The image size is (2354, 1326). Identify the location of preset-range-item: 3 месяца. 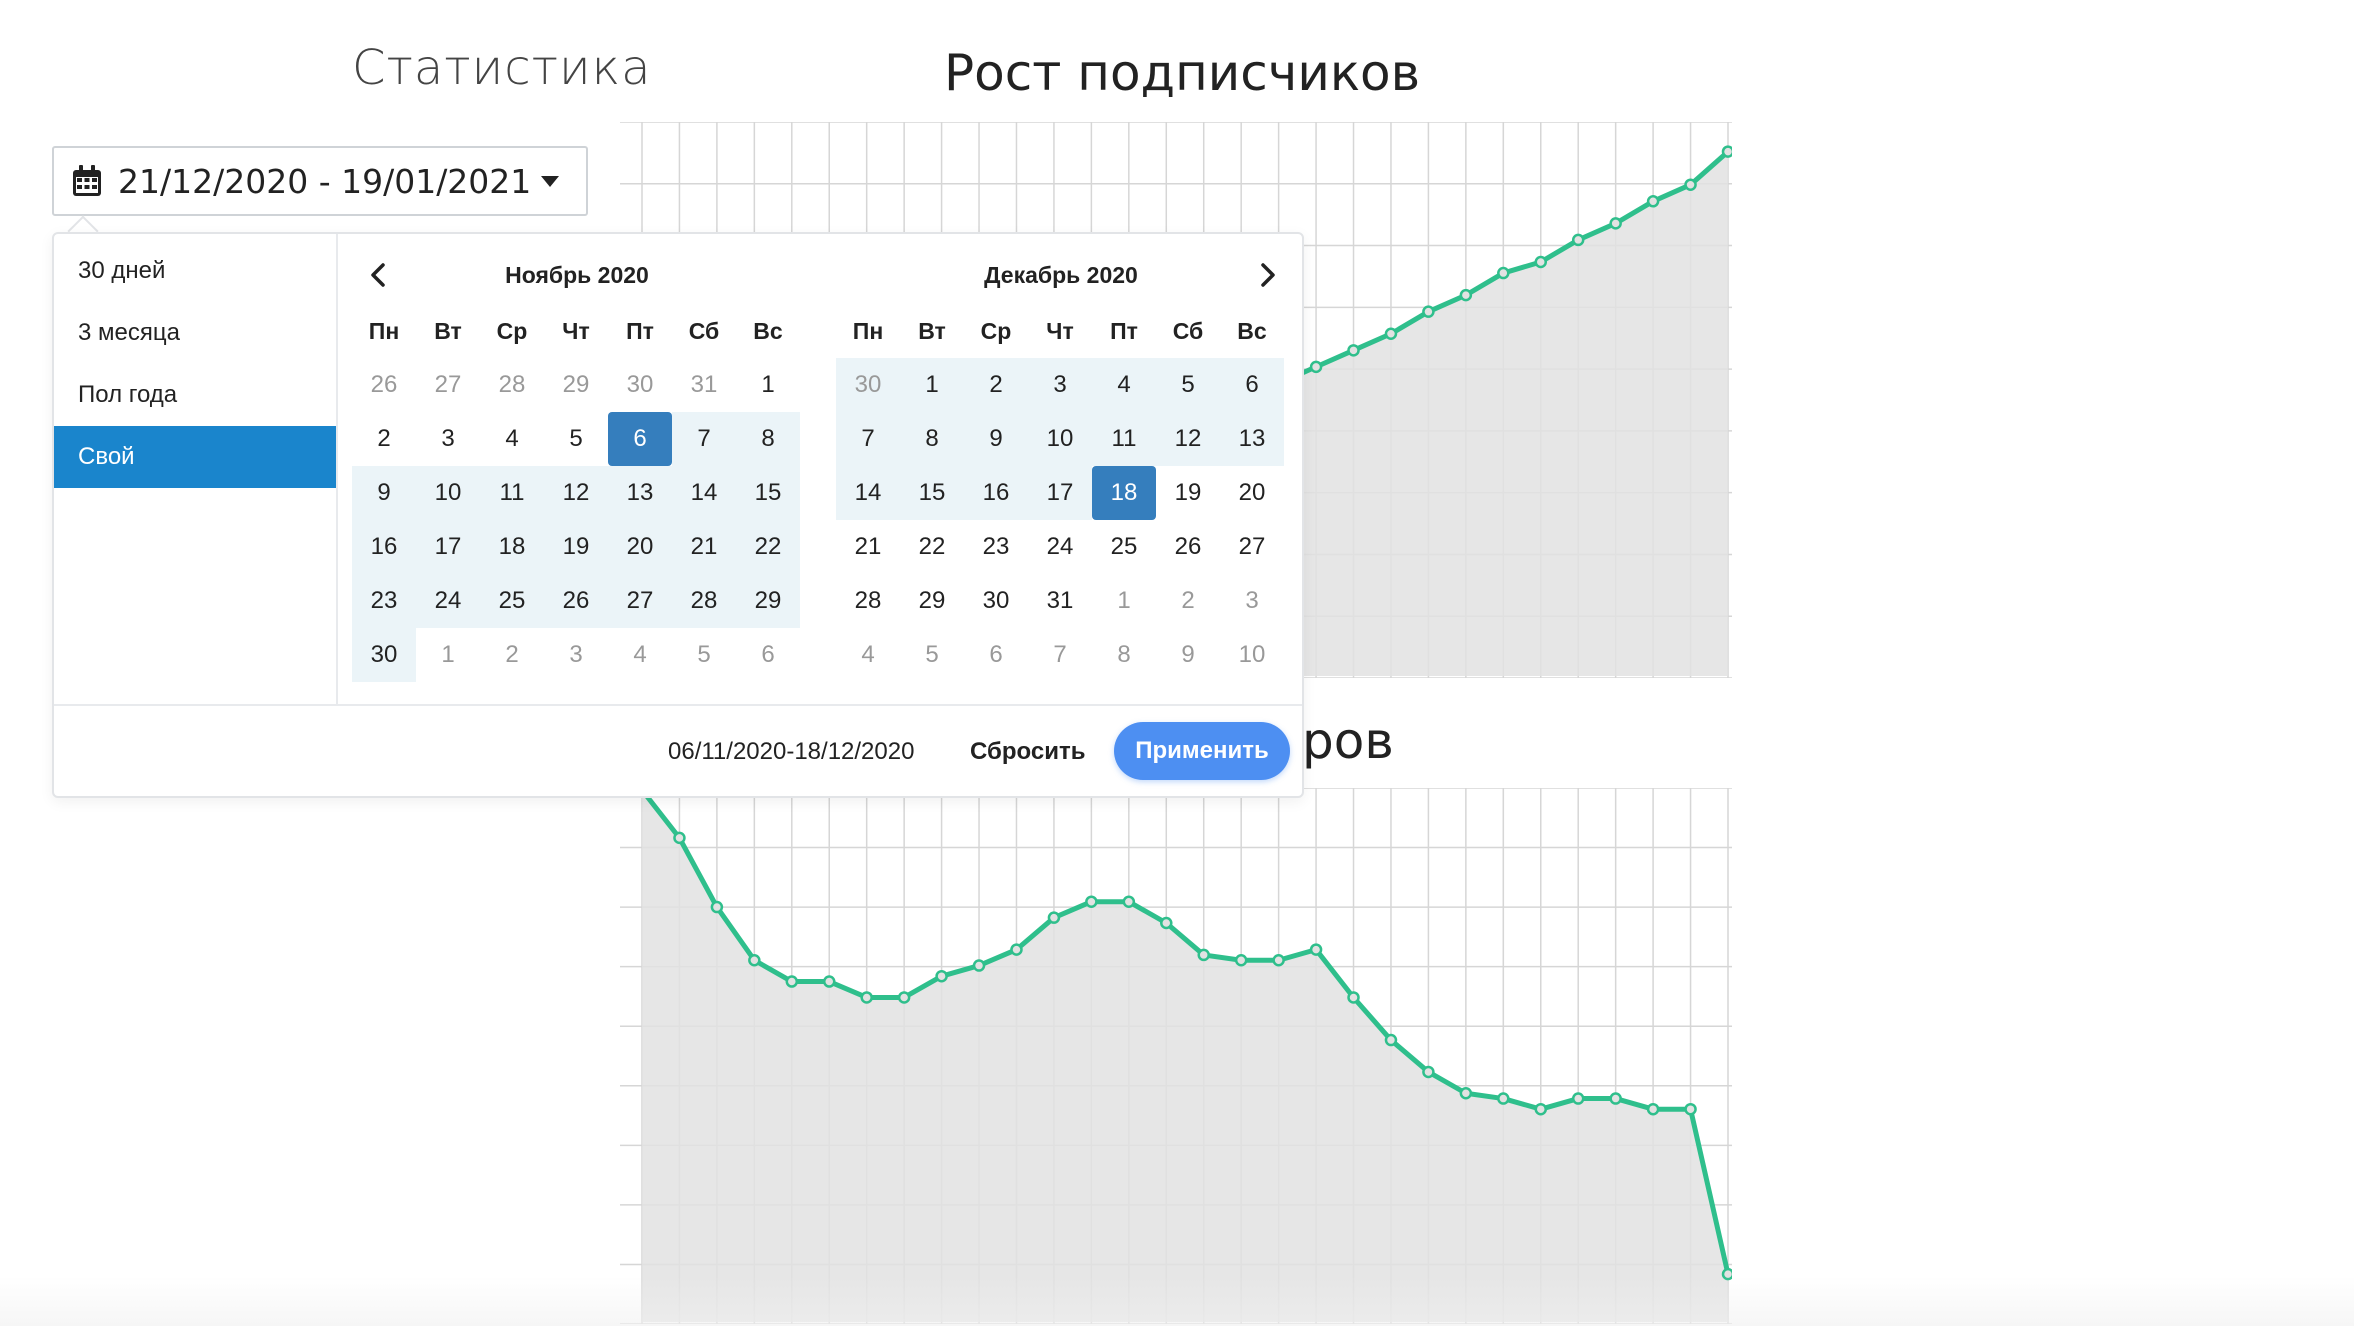
(195, 333).